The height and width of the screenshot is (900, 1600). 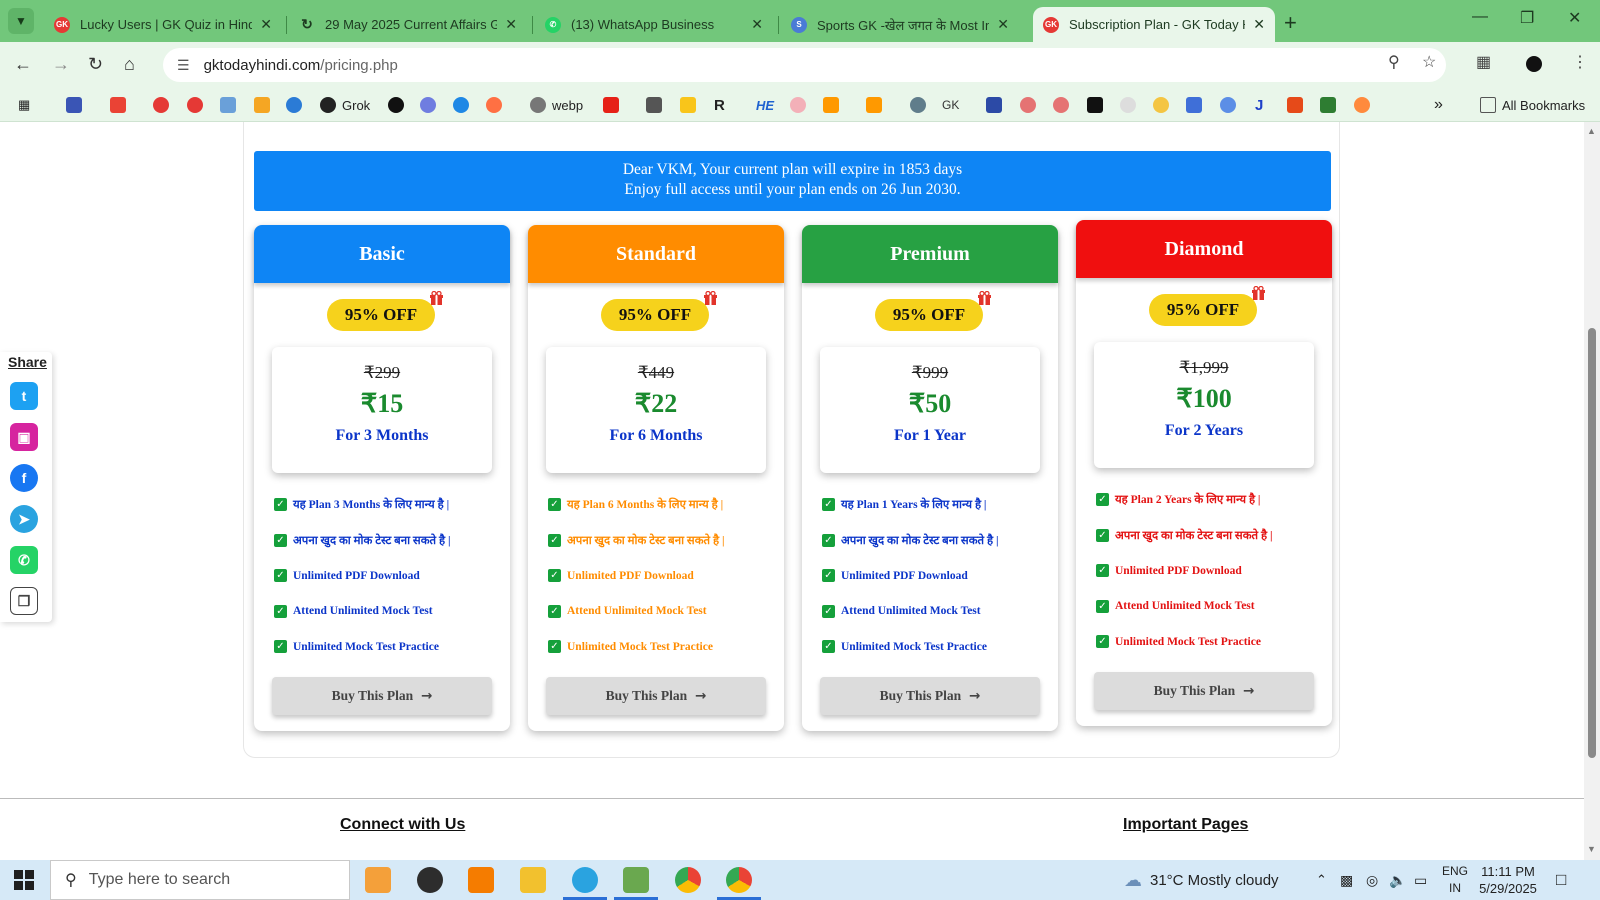 I want to click on tab-current-affairs: ↻ 29 May 2025 Current Affairs GK ✕, so click(x=408, y=24).